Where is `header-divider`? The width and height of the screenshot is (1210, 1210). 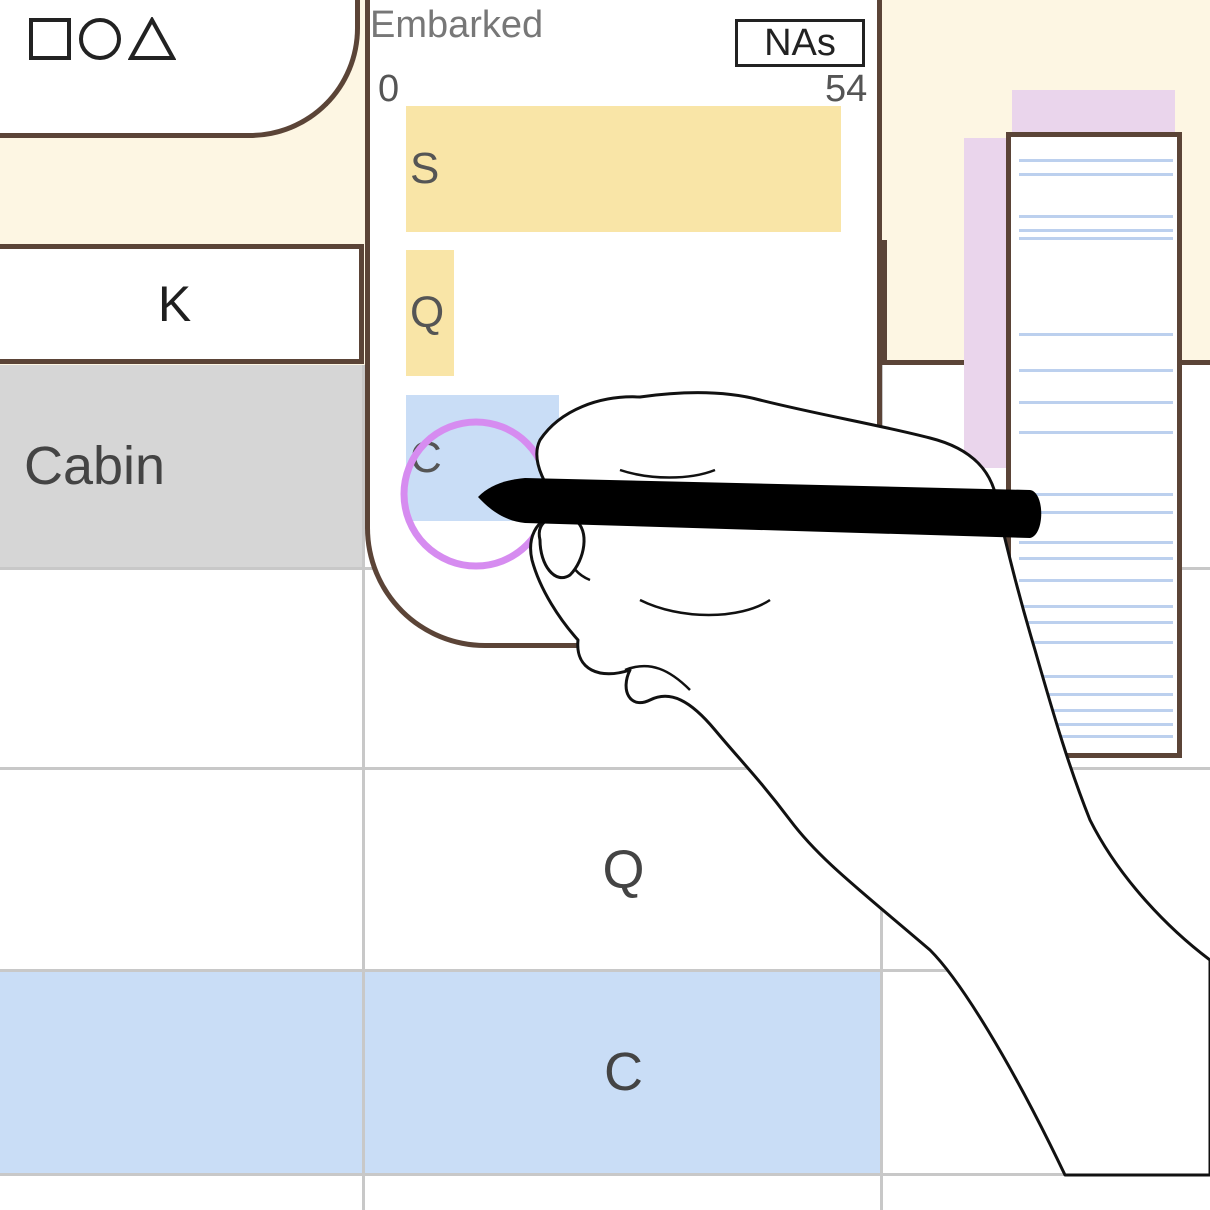 header-divider is located at coordinates (884, 302).